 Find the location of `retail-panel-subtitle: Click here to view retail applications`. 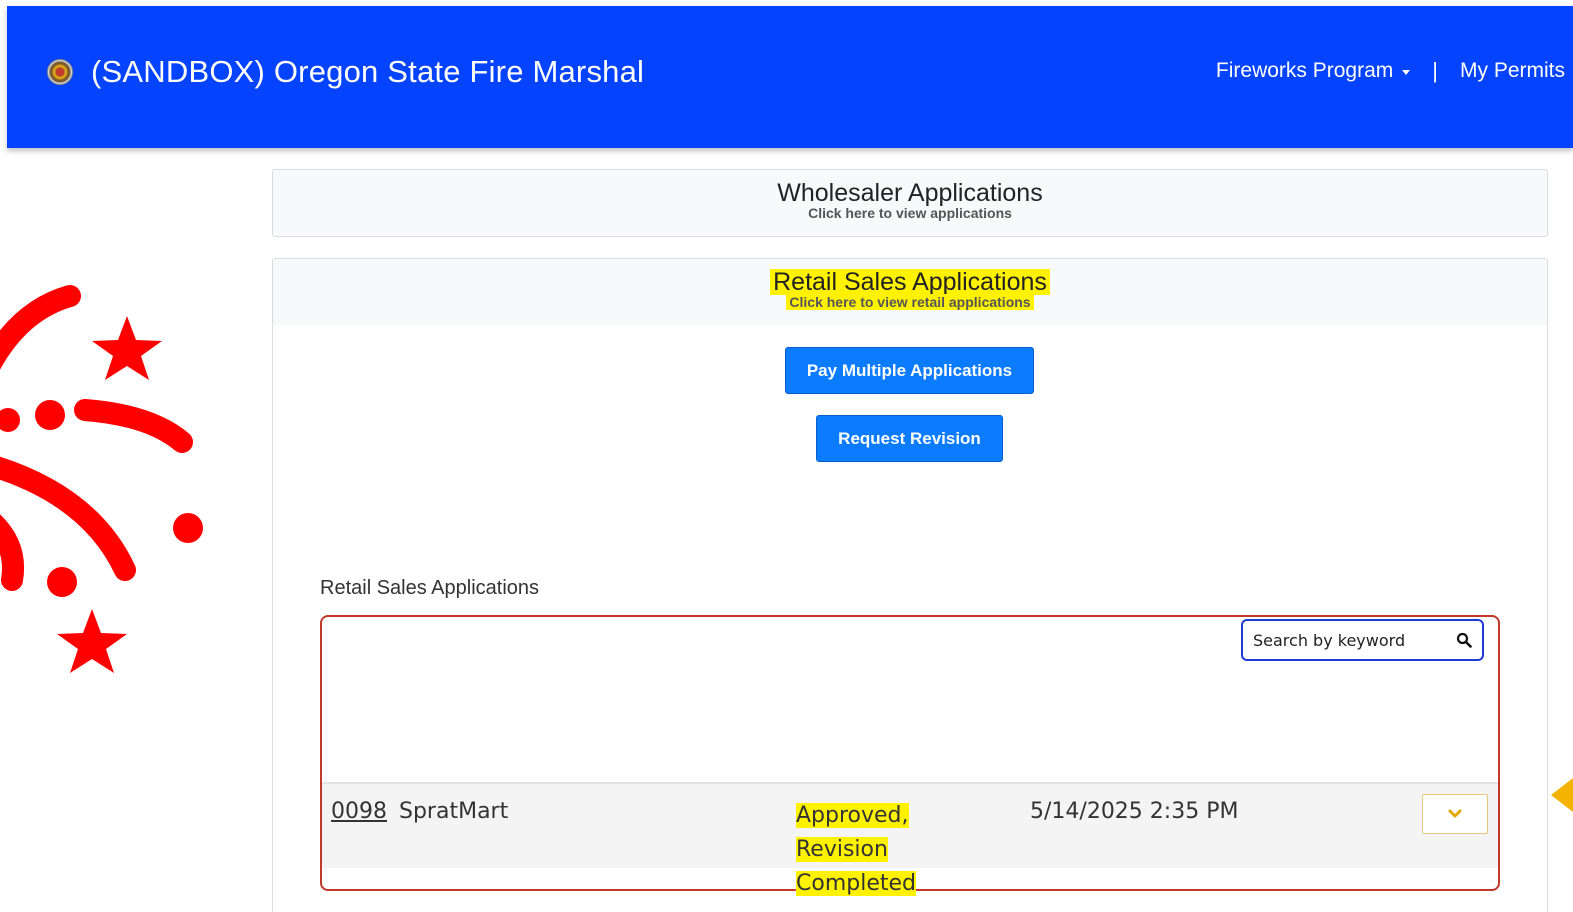

retail-panel-subtitle: Click here to view retail applications is located at coordinates (910, 302).